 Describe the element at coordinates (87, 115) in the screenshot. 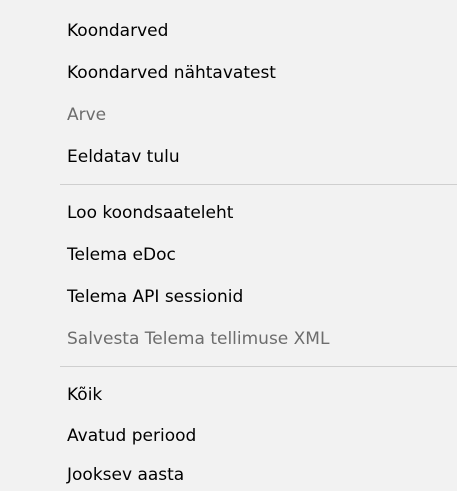

I see `menu-item-arve: Arve` at that location.